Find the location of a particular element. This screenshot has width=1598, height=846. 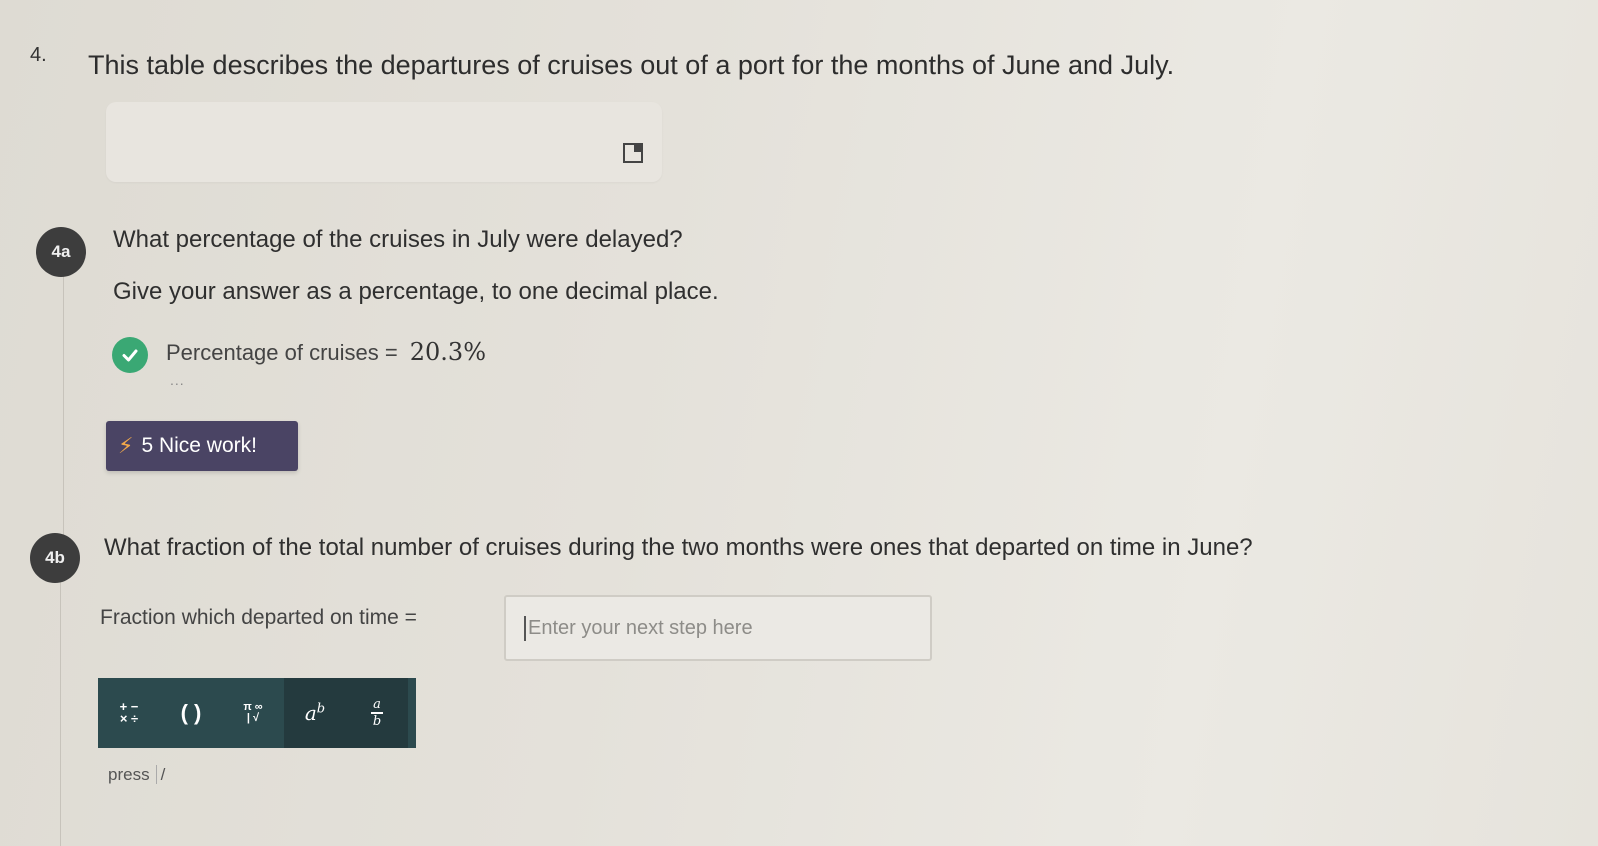

symbols-bottom-label: | √ is located at coordinates (253, 718).